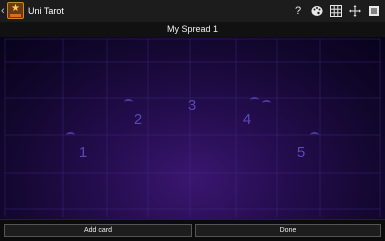  What do you see at coordinates (247, 120) in the screenshot?
I see `card-position-4: 4` at bounding box center [247, 120].